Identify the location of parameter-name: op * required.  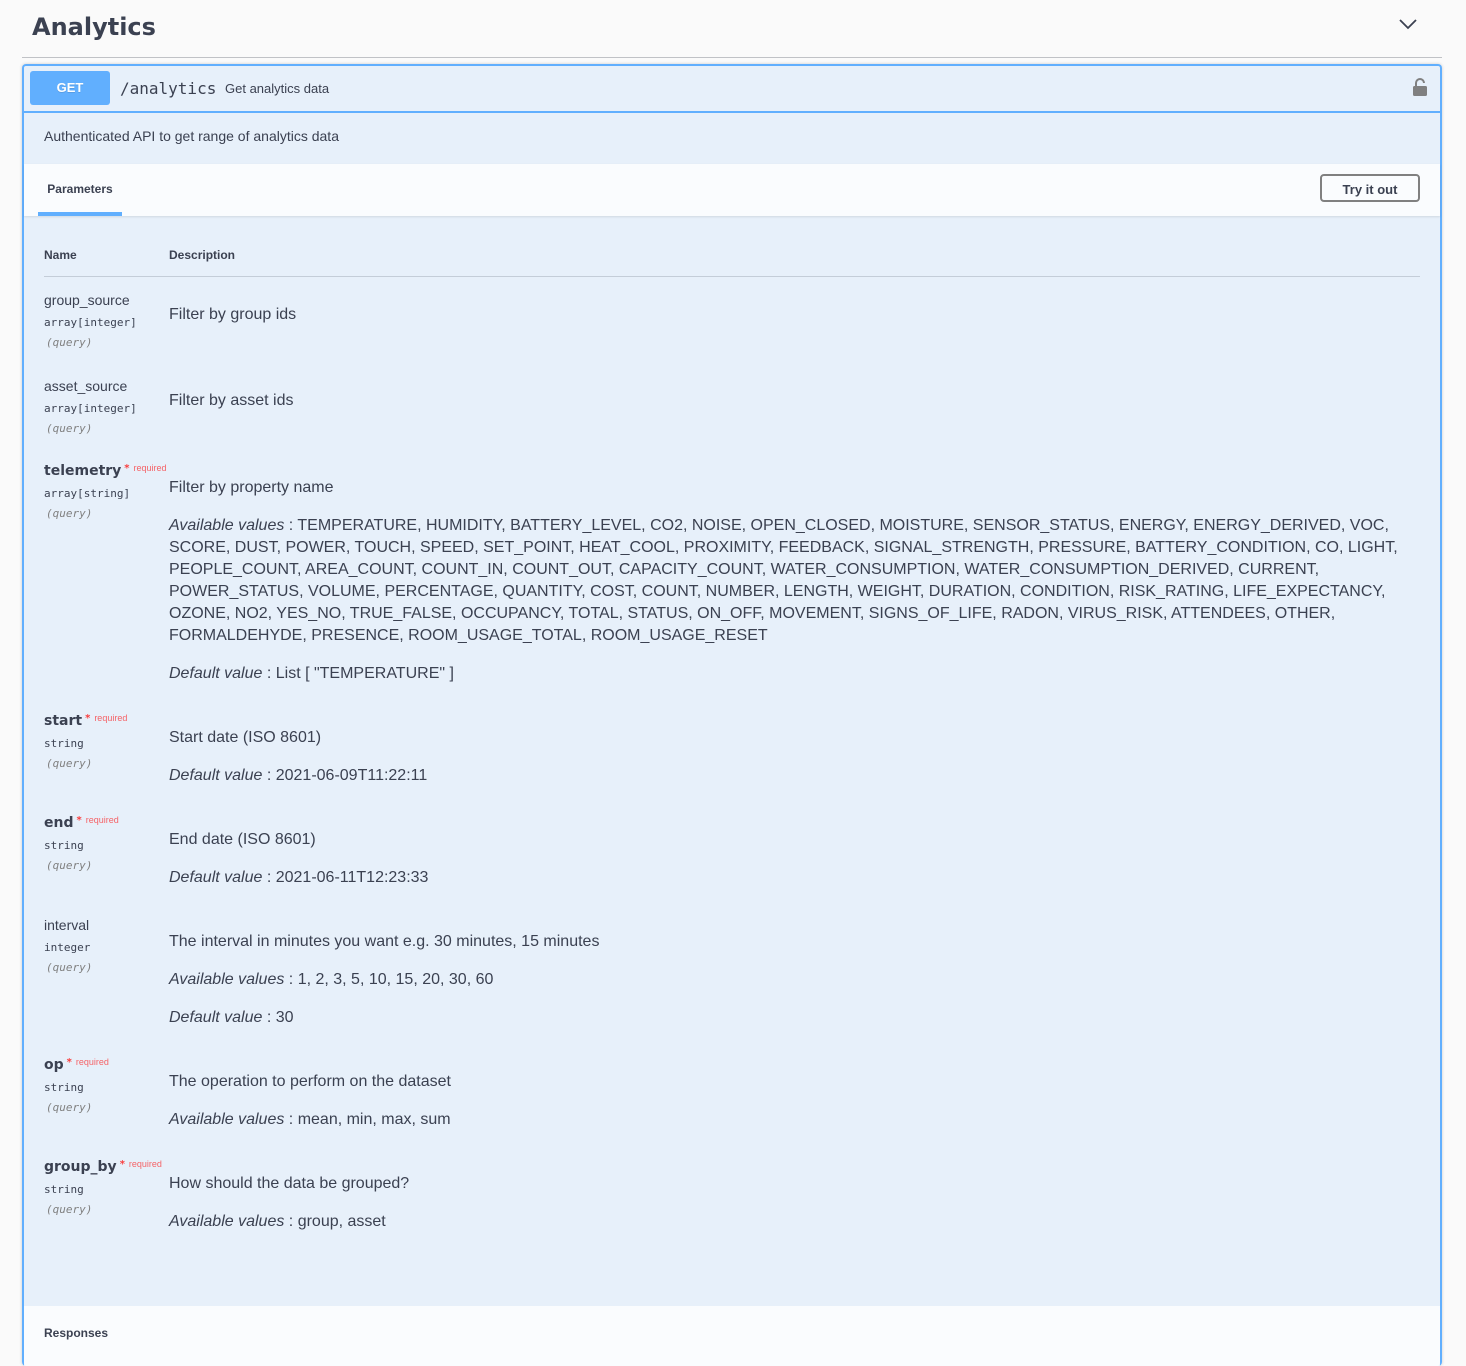
(76, 1065).